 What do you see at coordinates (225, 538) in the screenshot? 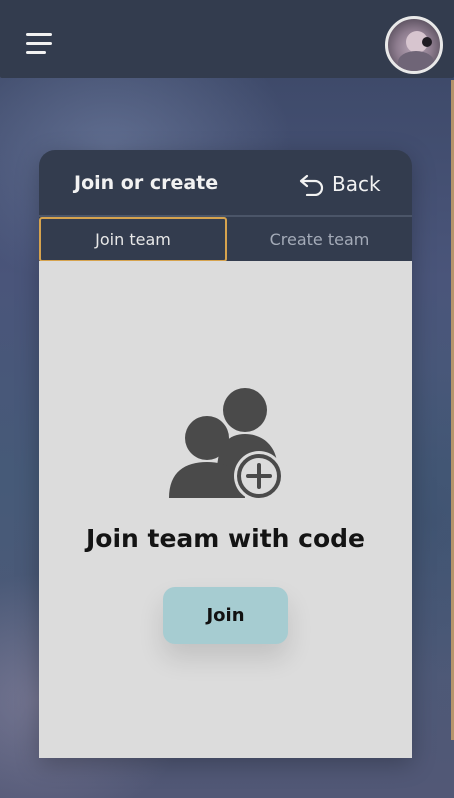
I see `join-with-code-heading: Join team with code` at bounding box center [225, 538].